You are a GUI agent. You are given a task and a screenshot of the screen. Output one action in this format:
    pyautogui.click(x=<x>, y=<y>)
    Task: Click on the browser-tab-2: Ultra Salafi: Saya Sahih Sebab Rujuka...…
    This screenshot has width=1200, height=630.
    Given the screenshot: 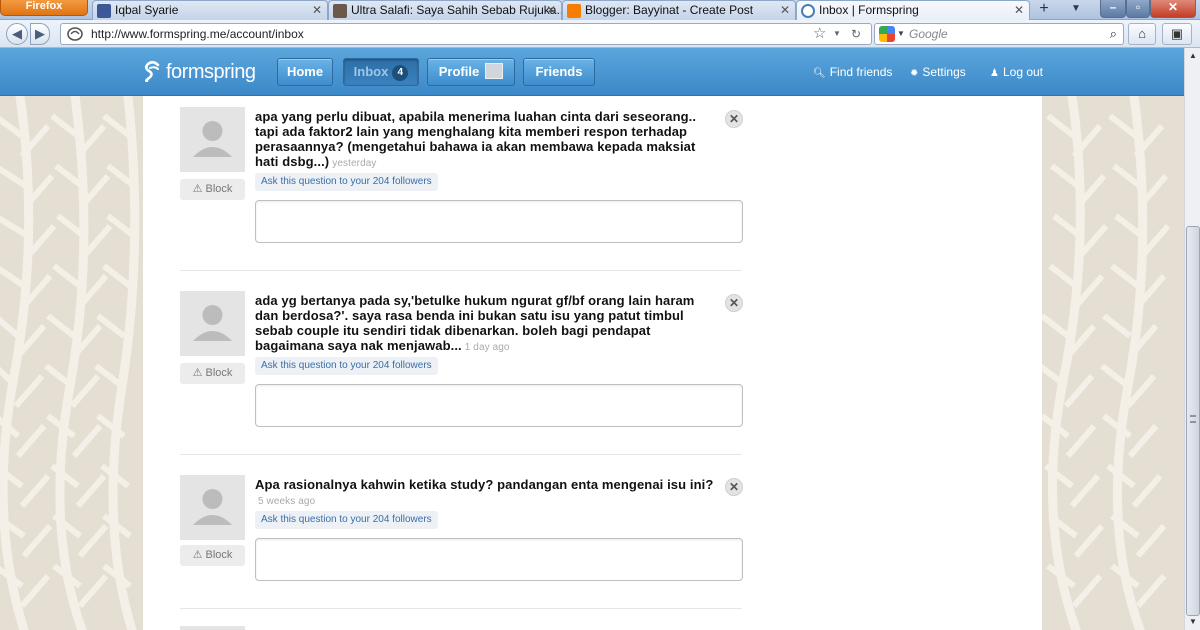 What is the action you would take?
    pyautogui.click(x=445, y=10)
    